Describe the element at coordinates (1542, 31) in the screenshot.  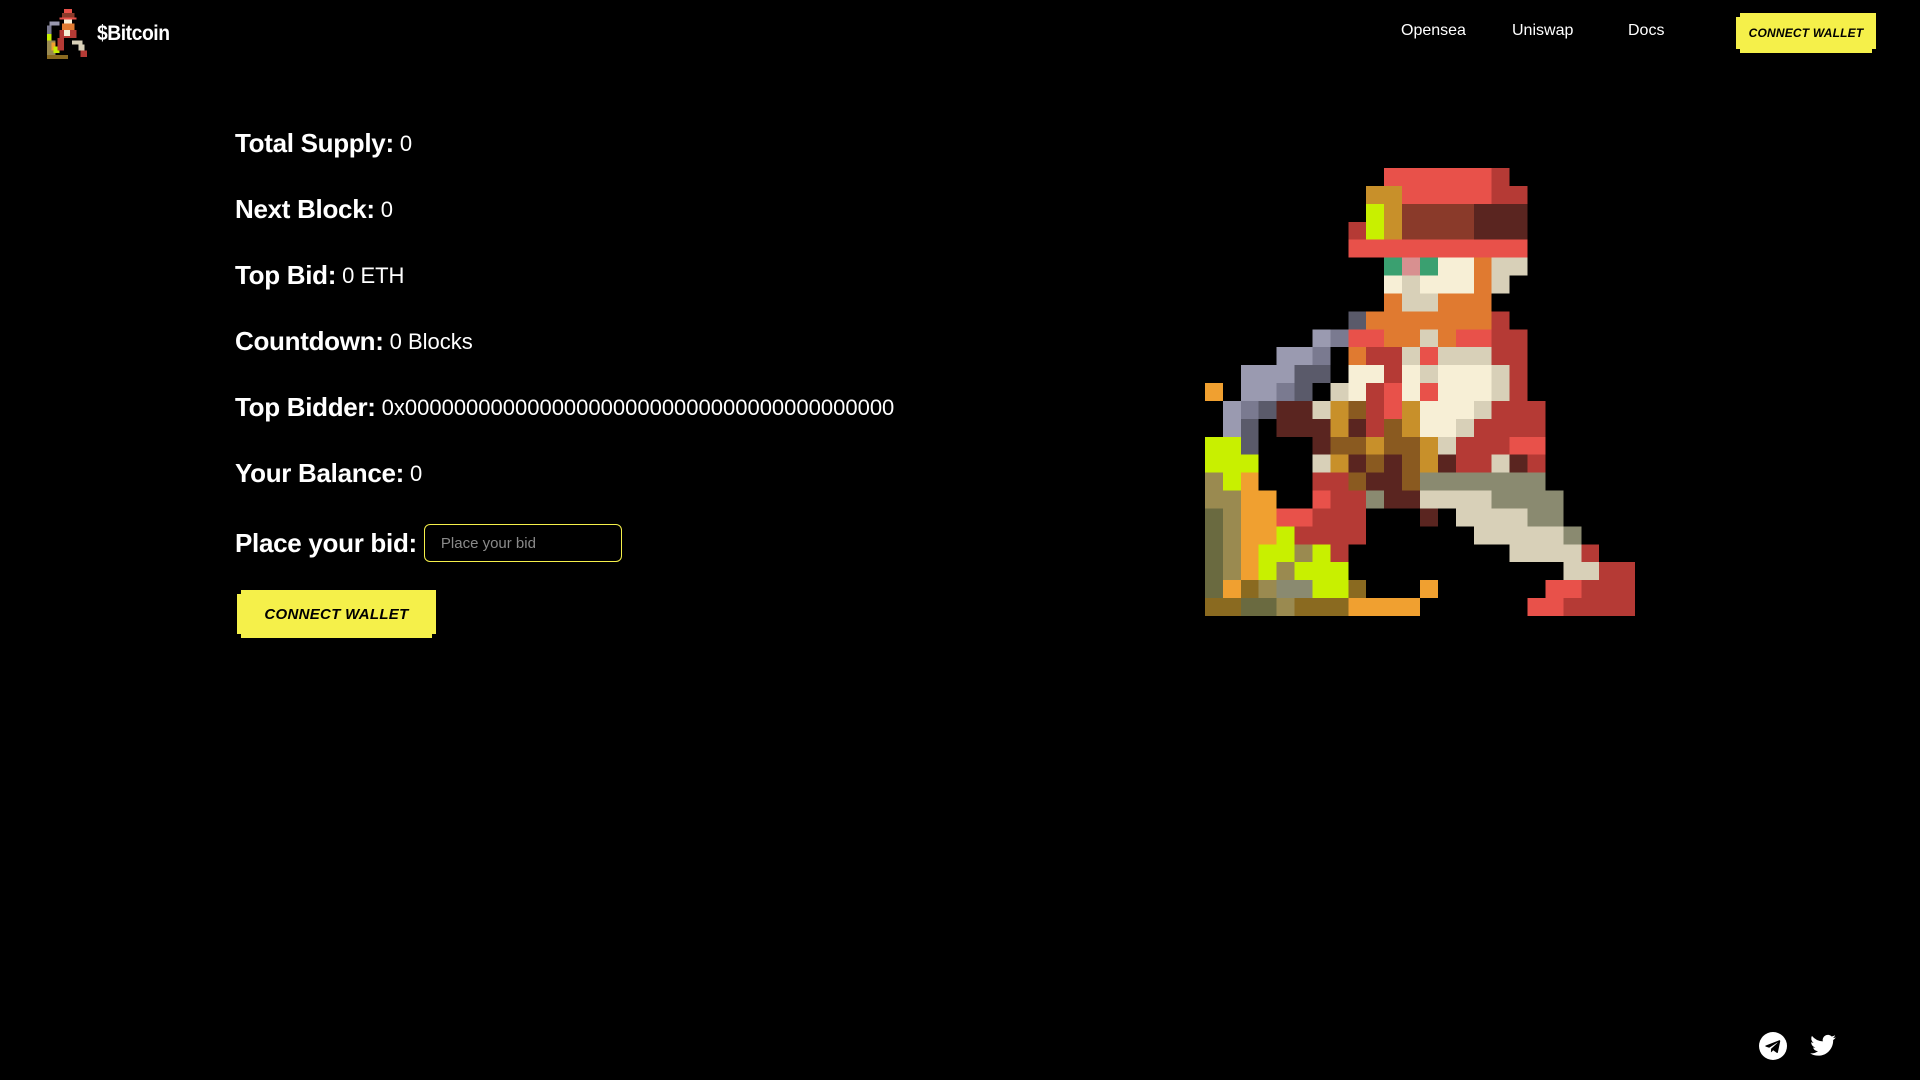
I see `nav-link-uniswap: Uniswap` at that location.